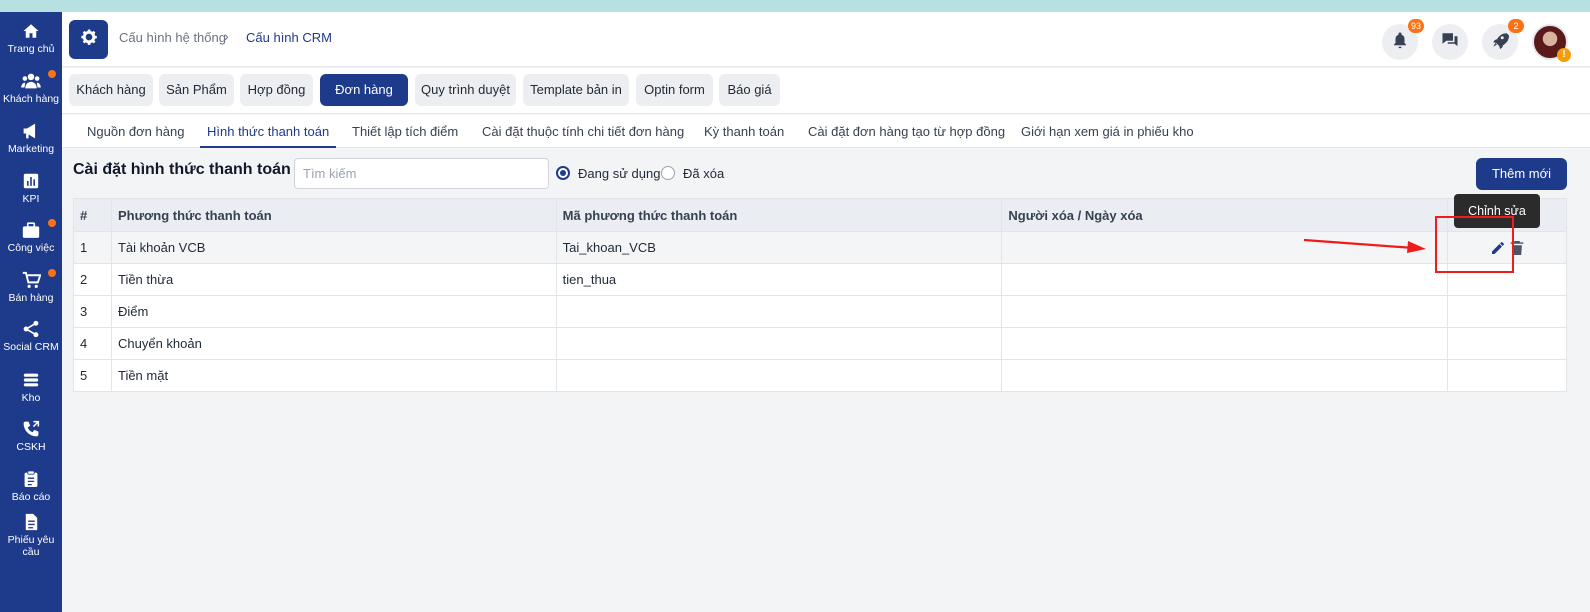 The height and width of the screenshot is (612, 1590). Describe the element at coordinates (906, 131) in the screenshot. I see `subtab-contract-orders: Cài đặt đơn hàng tạo từ hợp đồng` at that location.